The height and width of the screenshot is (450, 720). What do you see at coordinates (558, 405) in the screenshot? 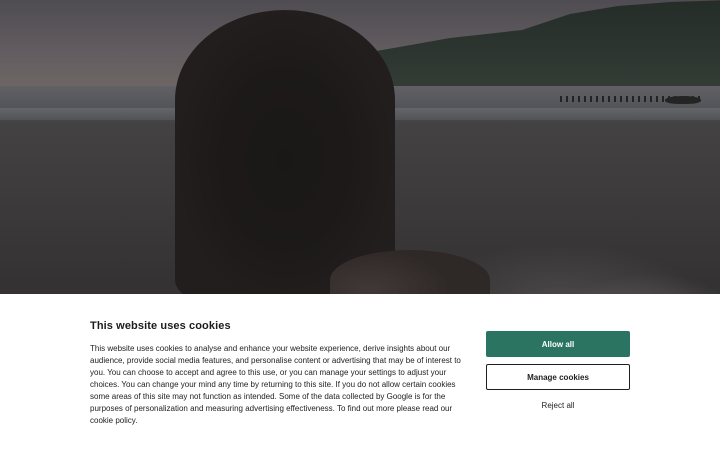
I see `reject-all-button: Reject all` at bounding box center [558, 405].